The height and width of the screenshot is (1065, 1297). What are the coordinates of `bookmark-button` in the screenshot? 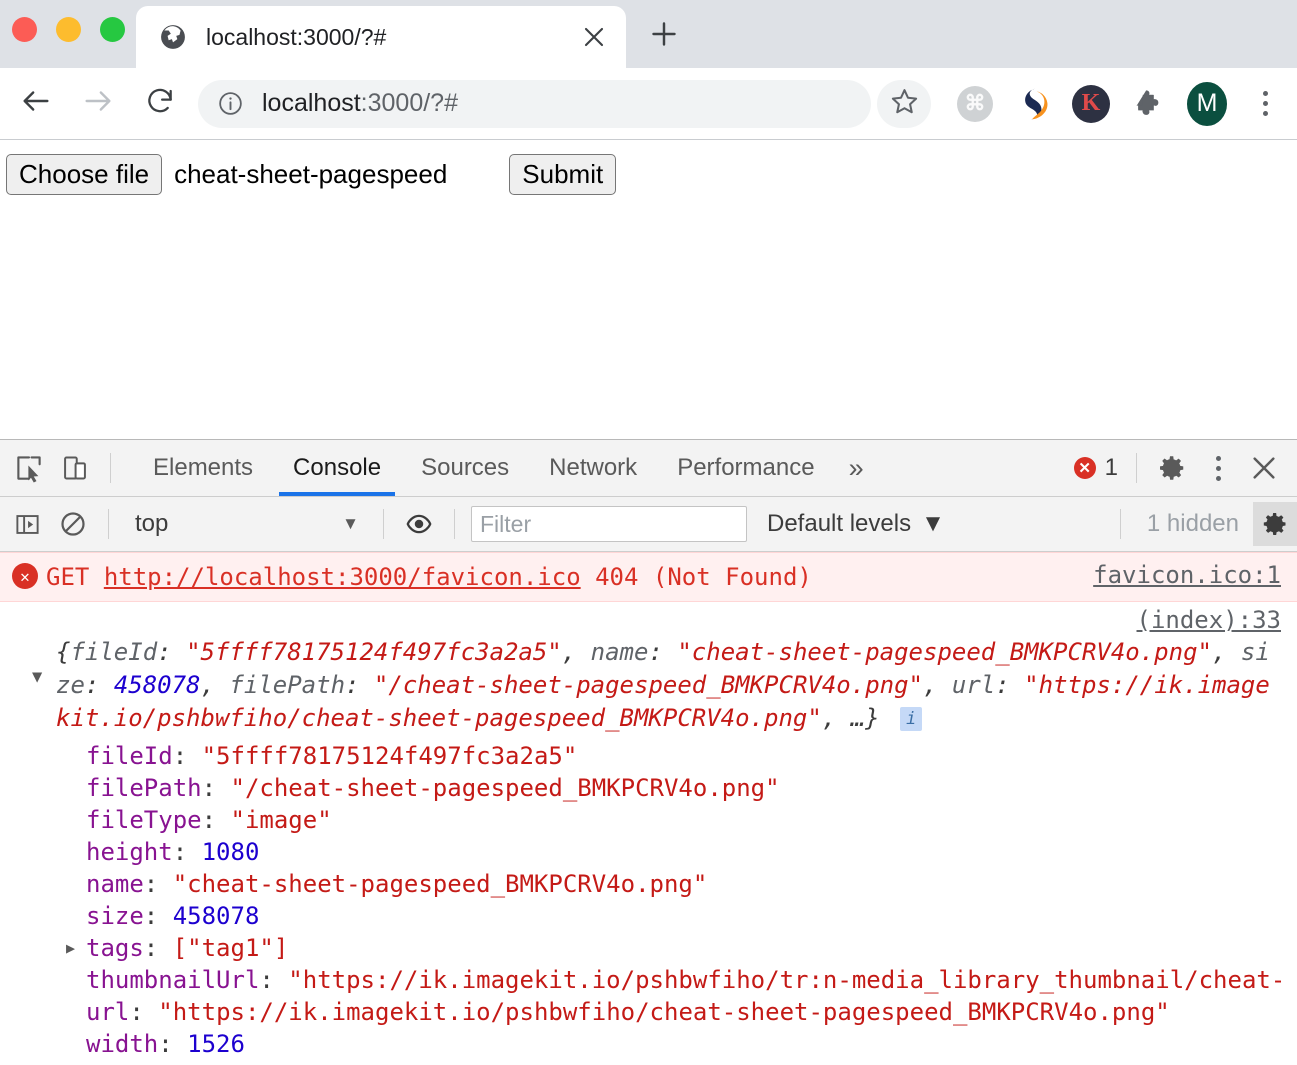 It's located at (904, 103).